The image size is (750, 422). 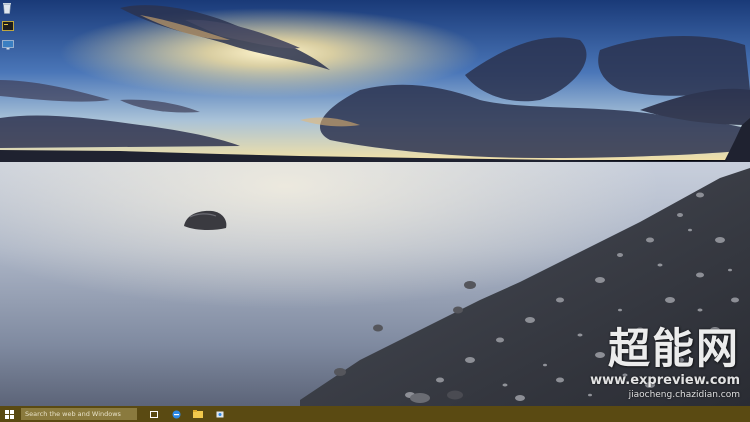 I want to click on task-view-icon, so click(x=154, y=414).